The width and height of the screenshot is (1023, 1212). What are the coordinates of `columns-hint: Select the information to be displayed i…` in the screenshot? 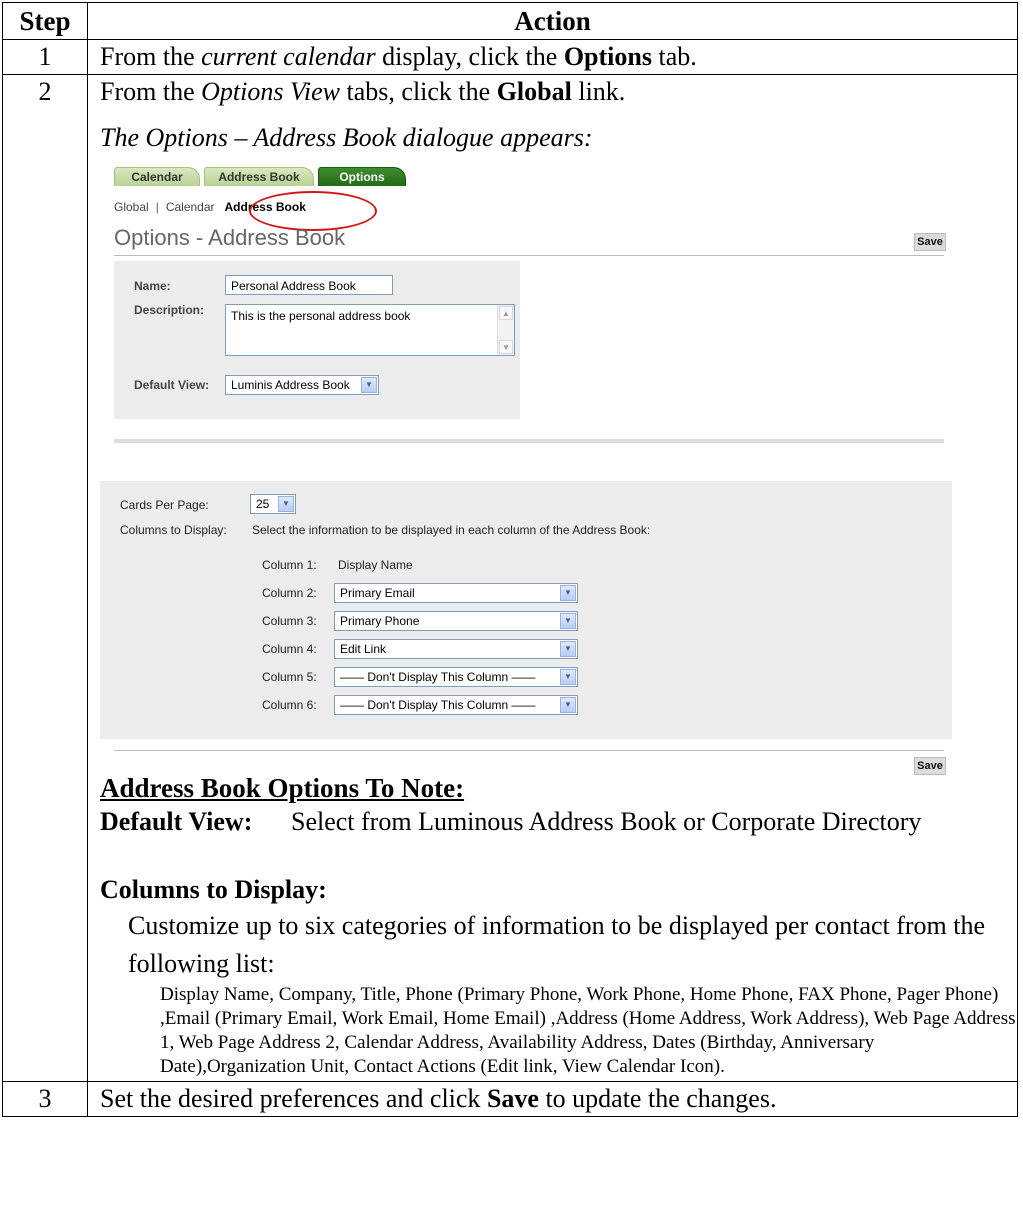 It's located at (451, 530).